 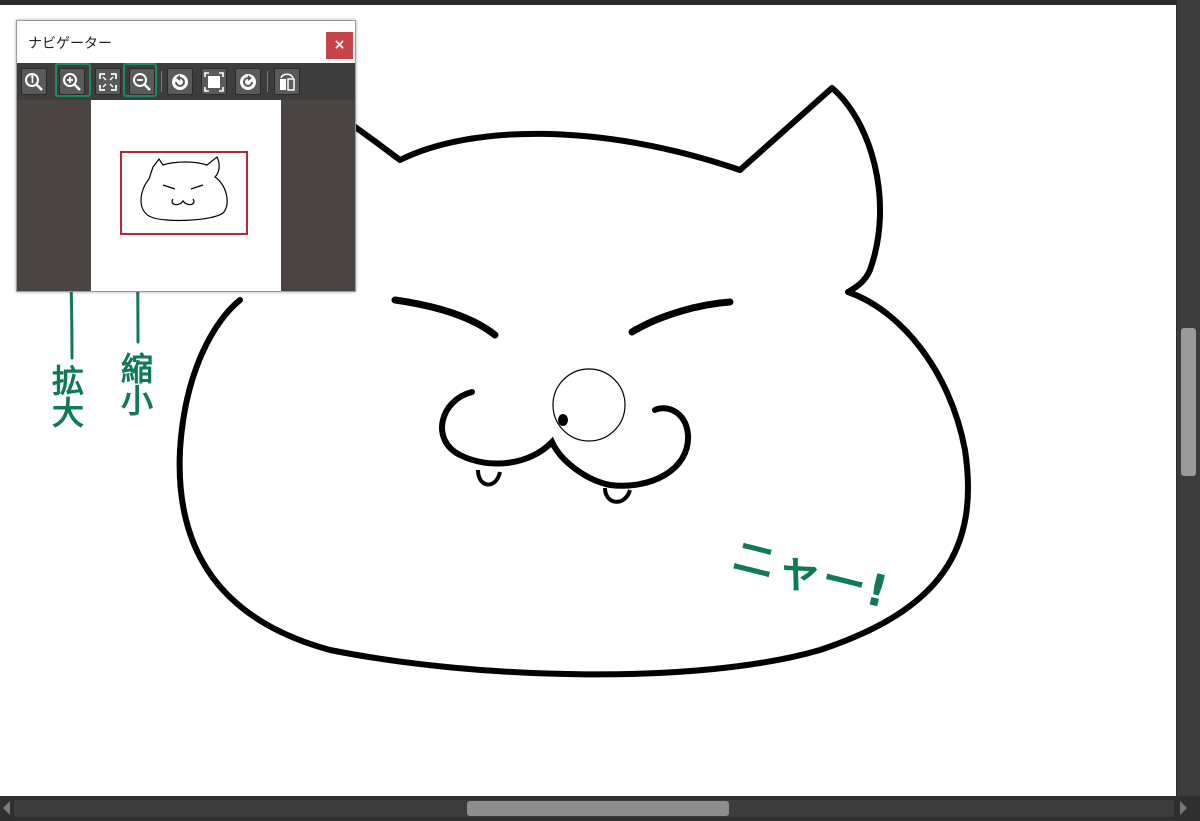 I want to click on zoom-in-annotation: 拡大, so click(x=66, y=396).